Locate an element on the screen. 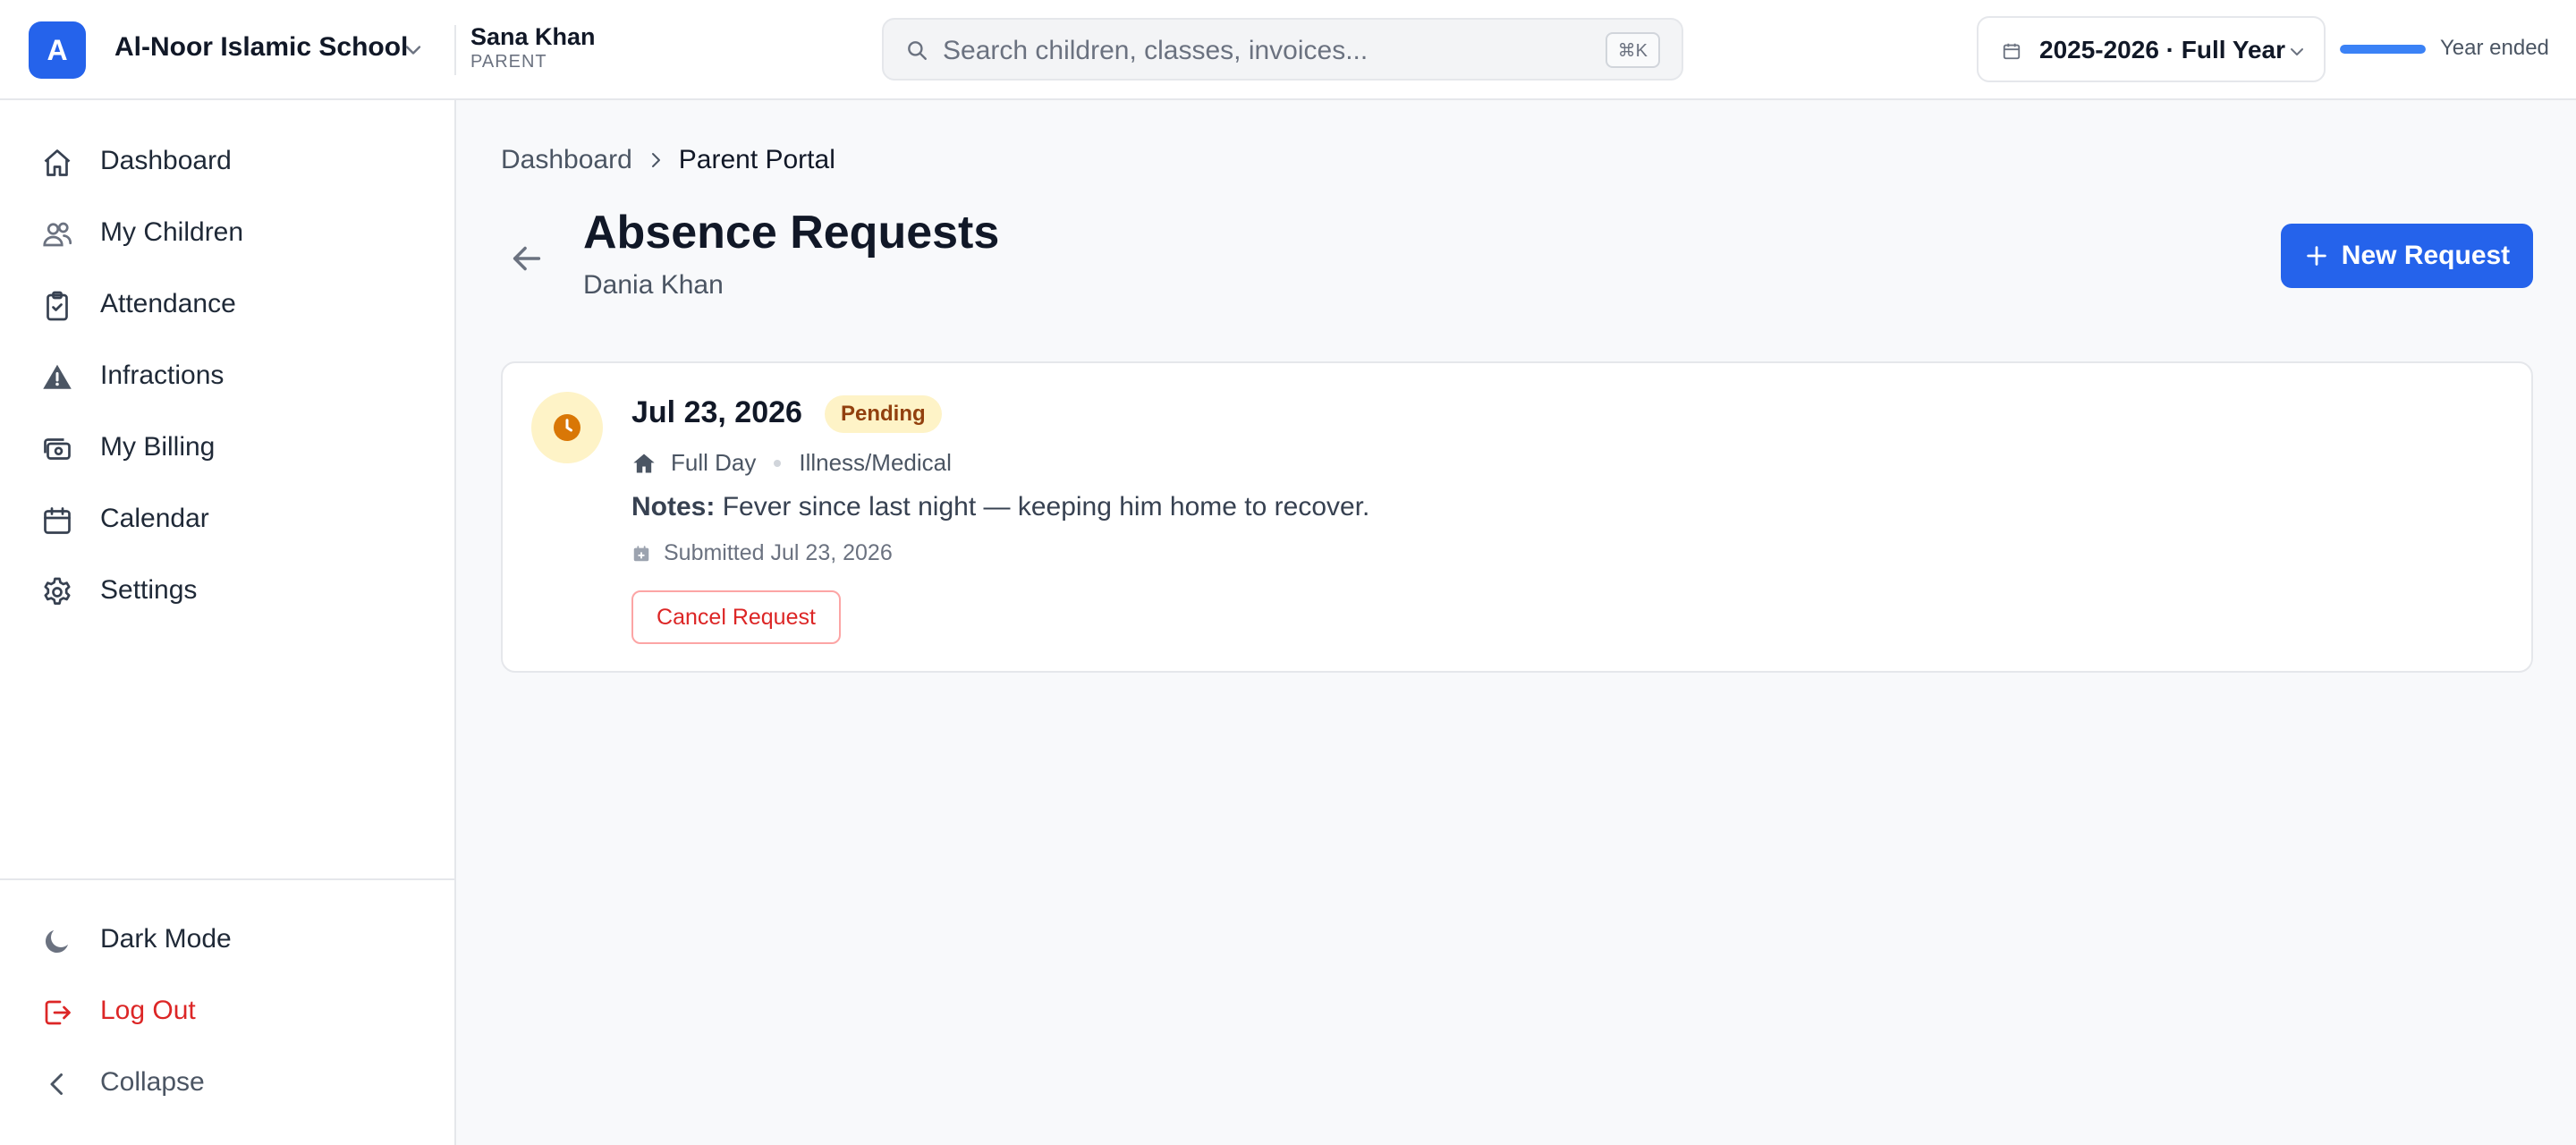 The width and height of the screenshot is (2576, 1145). sidebar-item-label: My Children is located at coordinates (172, 232).